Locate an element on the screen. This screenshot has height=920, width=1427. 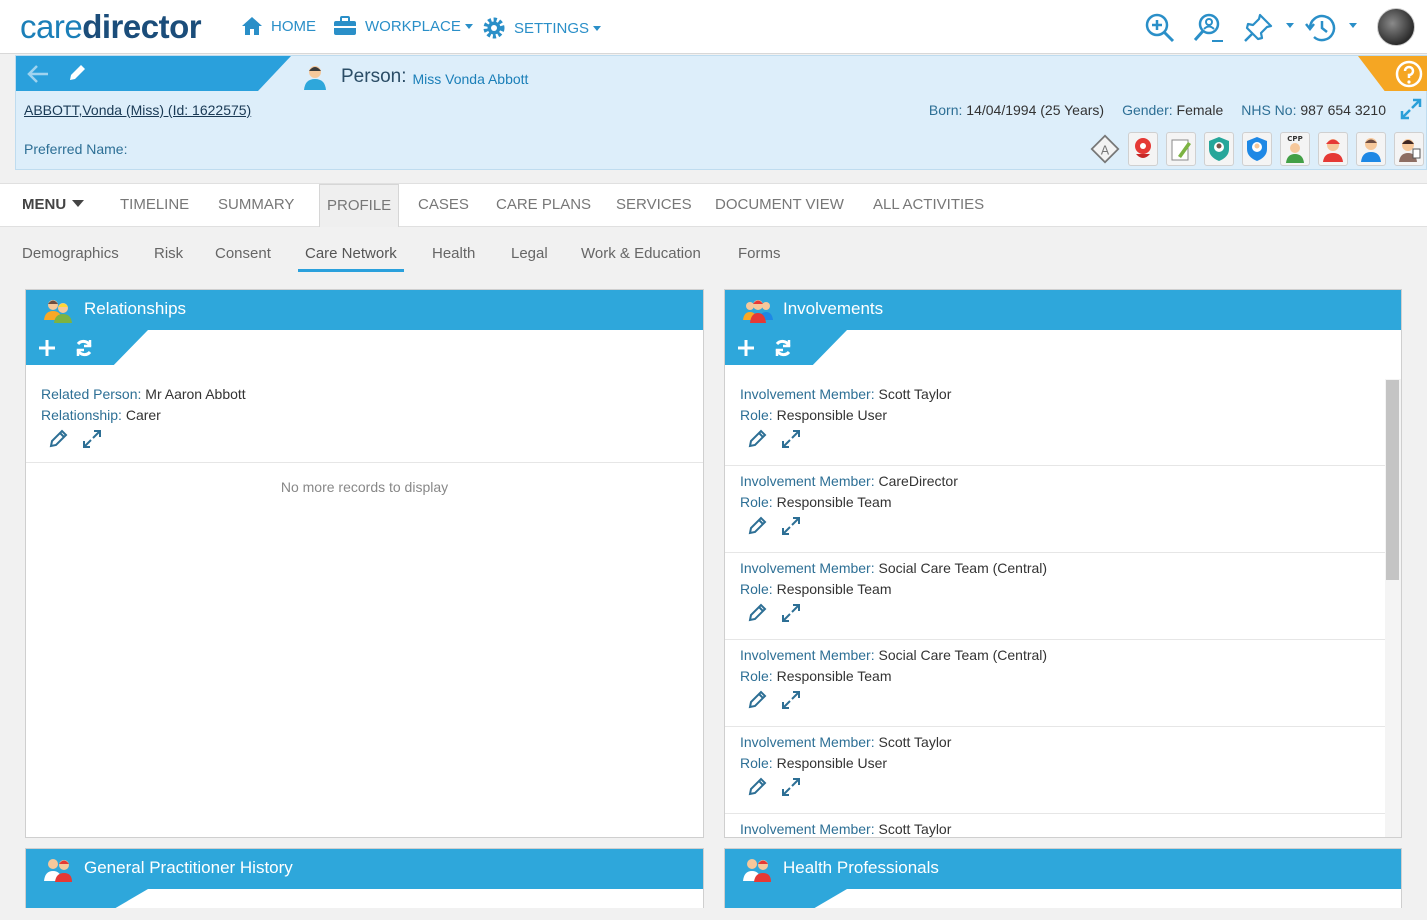
person-actions-strip is located at coordinates (153, 73).